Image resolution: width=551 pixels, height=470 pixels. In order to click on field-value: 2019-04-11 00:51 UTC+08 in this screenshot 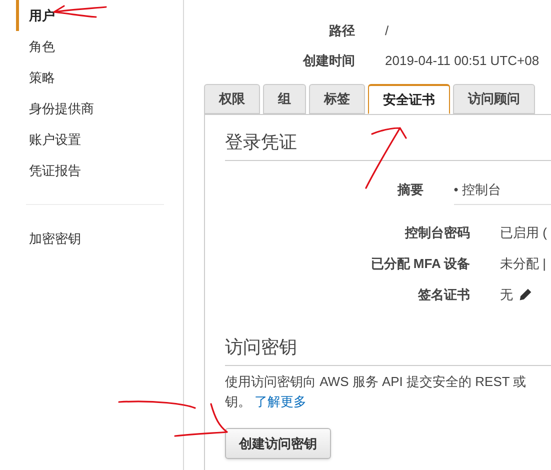, I will do `click(462, 61)`.